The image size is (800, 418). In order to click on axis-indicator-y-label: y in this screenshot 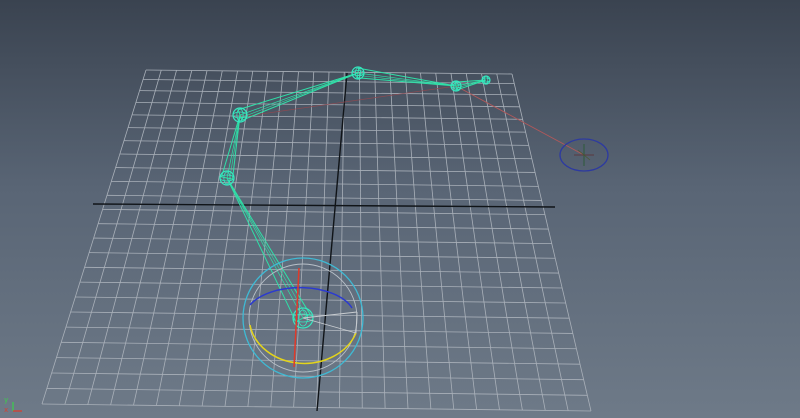, I will do `click(6, 400)`.